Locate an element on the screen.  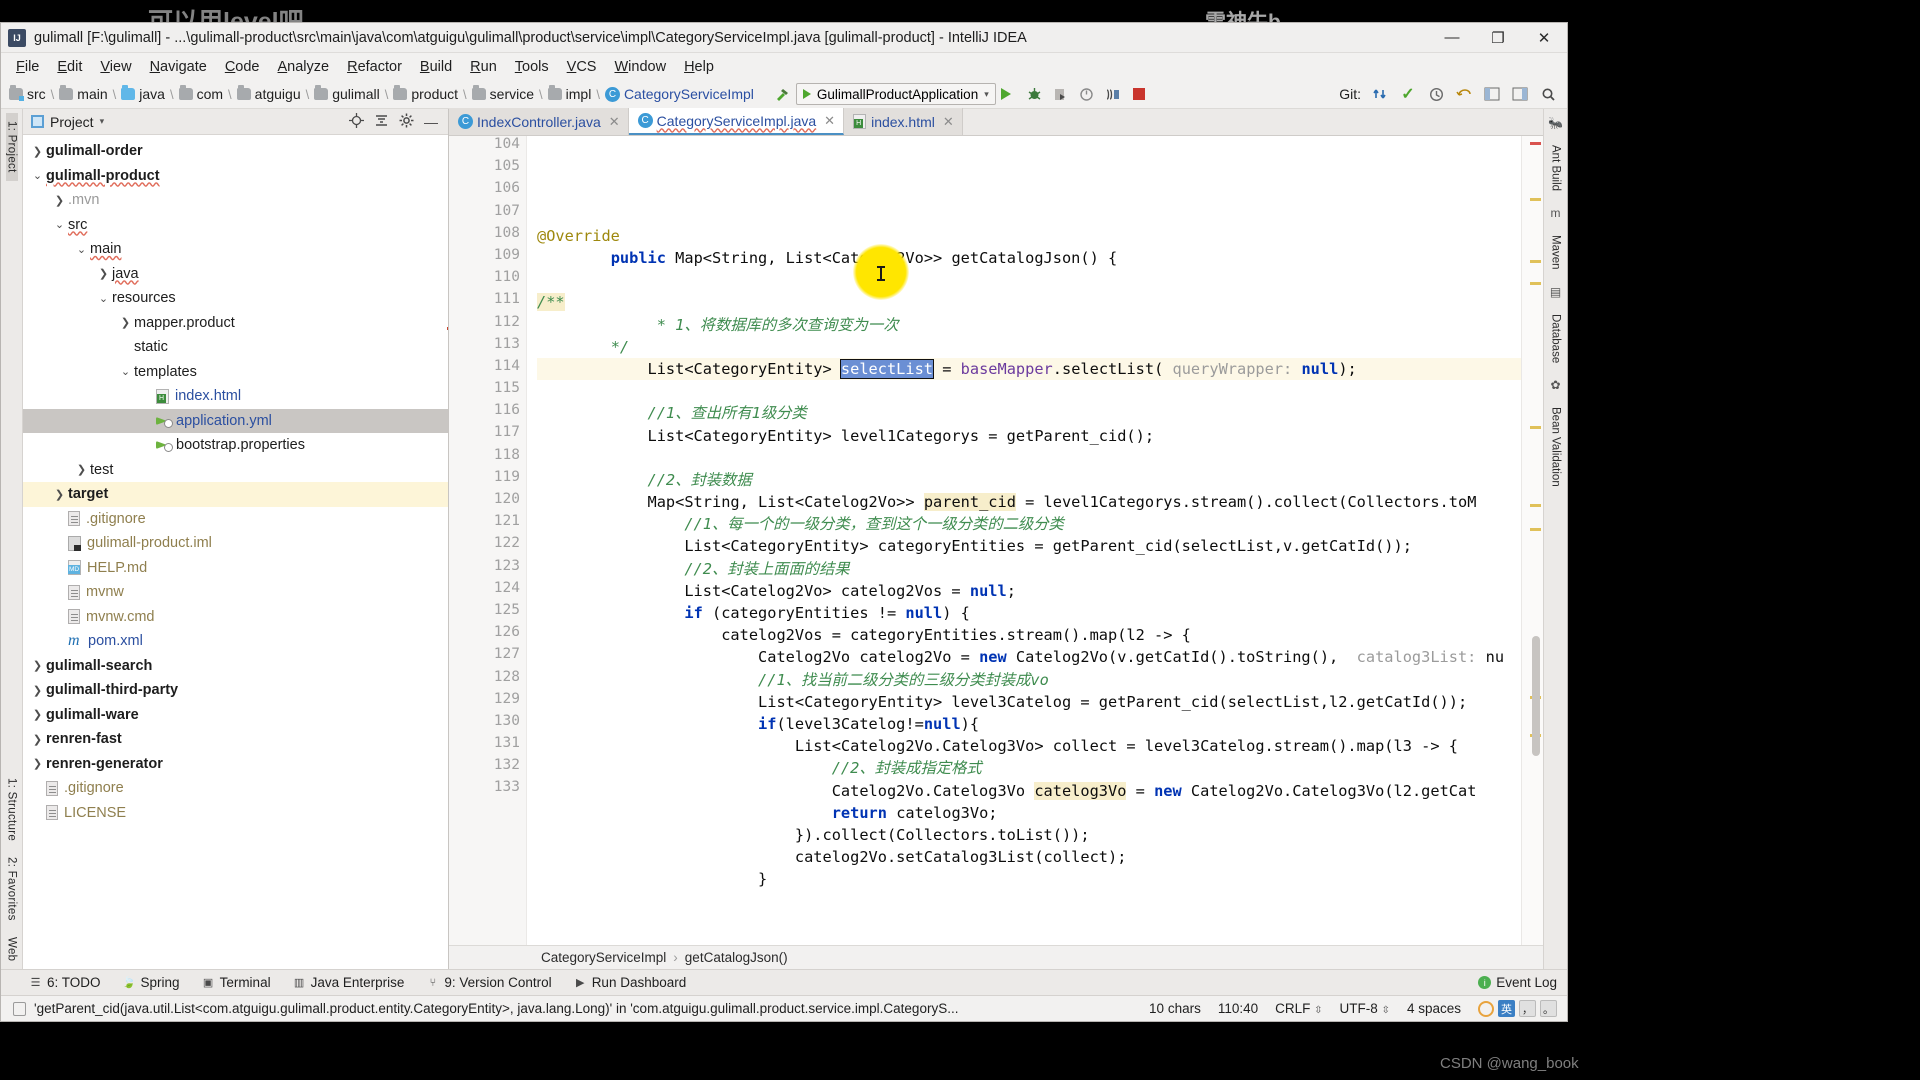
line-number: 107− is located at coordinates (518, 214).